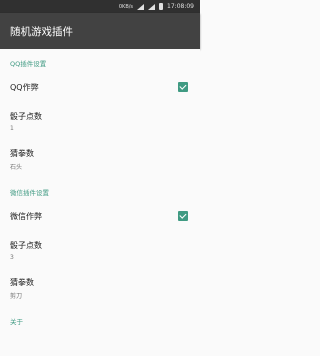 The height and width of the screenshot is (356, 320). I want to click on signal-icon, so click(152, 6).